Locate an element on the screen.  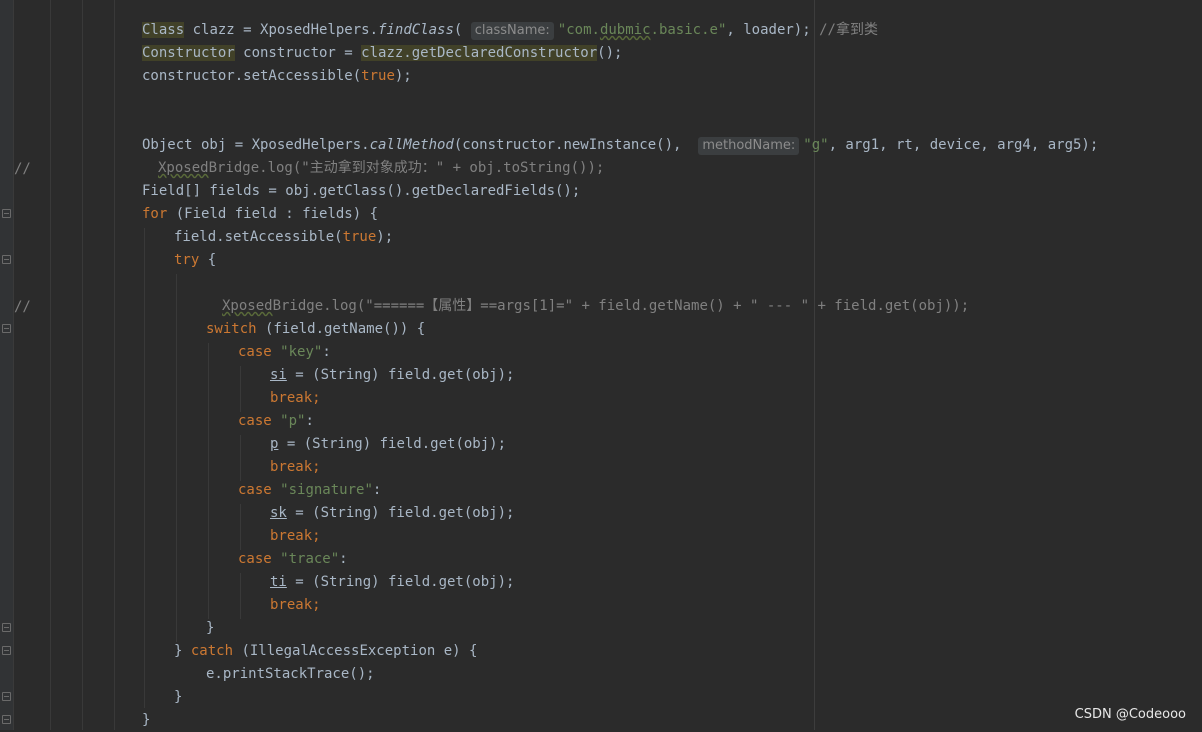
code-line: field.setAccessible(true); is located at coordinates (283, 237).